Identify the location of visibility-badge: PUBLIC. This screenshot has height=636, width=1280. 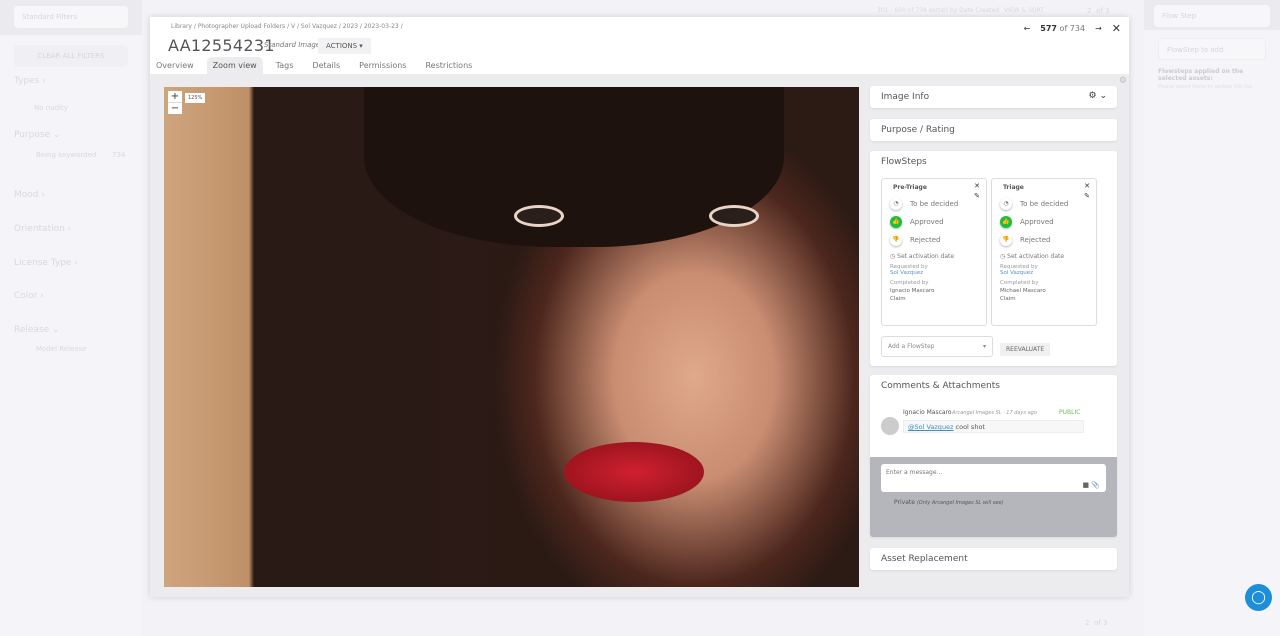
(1070, 412).